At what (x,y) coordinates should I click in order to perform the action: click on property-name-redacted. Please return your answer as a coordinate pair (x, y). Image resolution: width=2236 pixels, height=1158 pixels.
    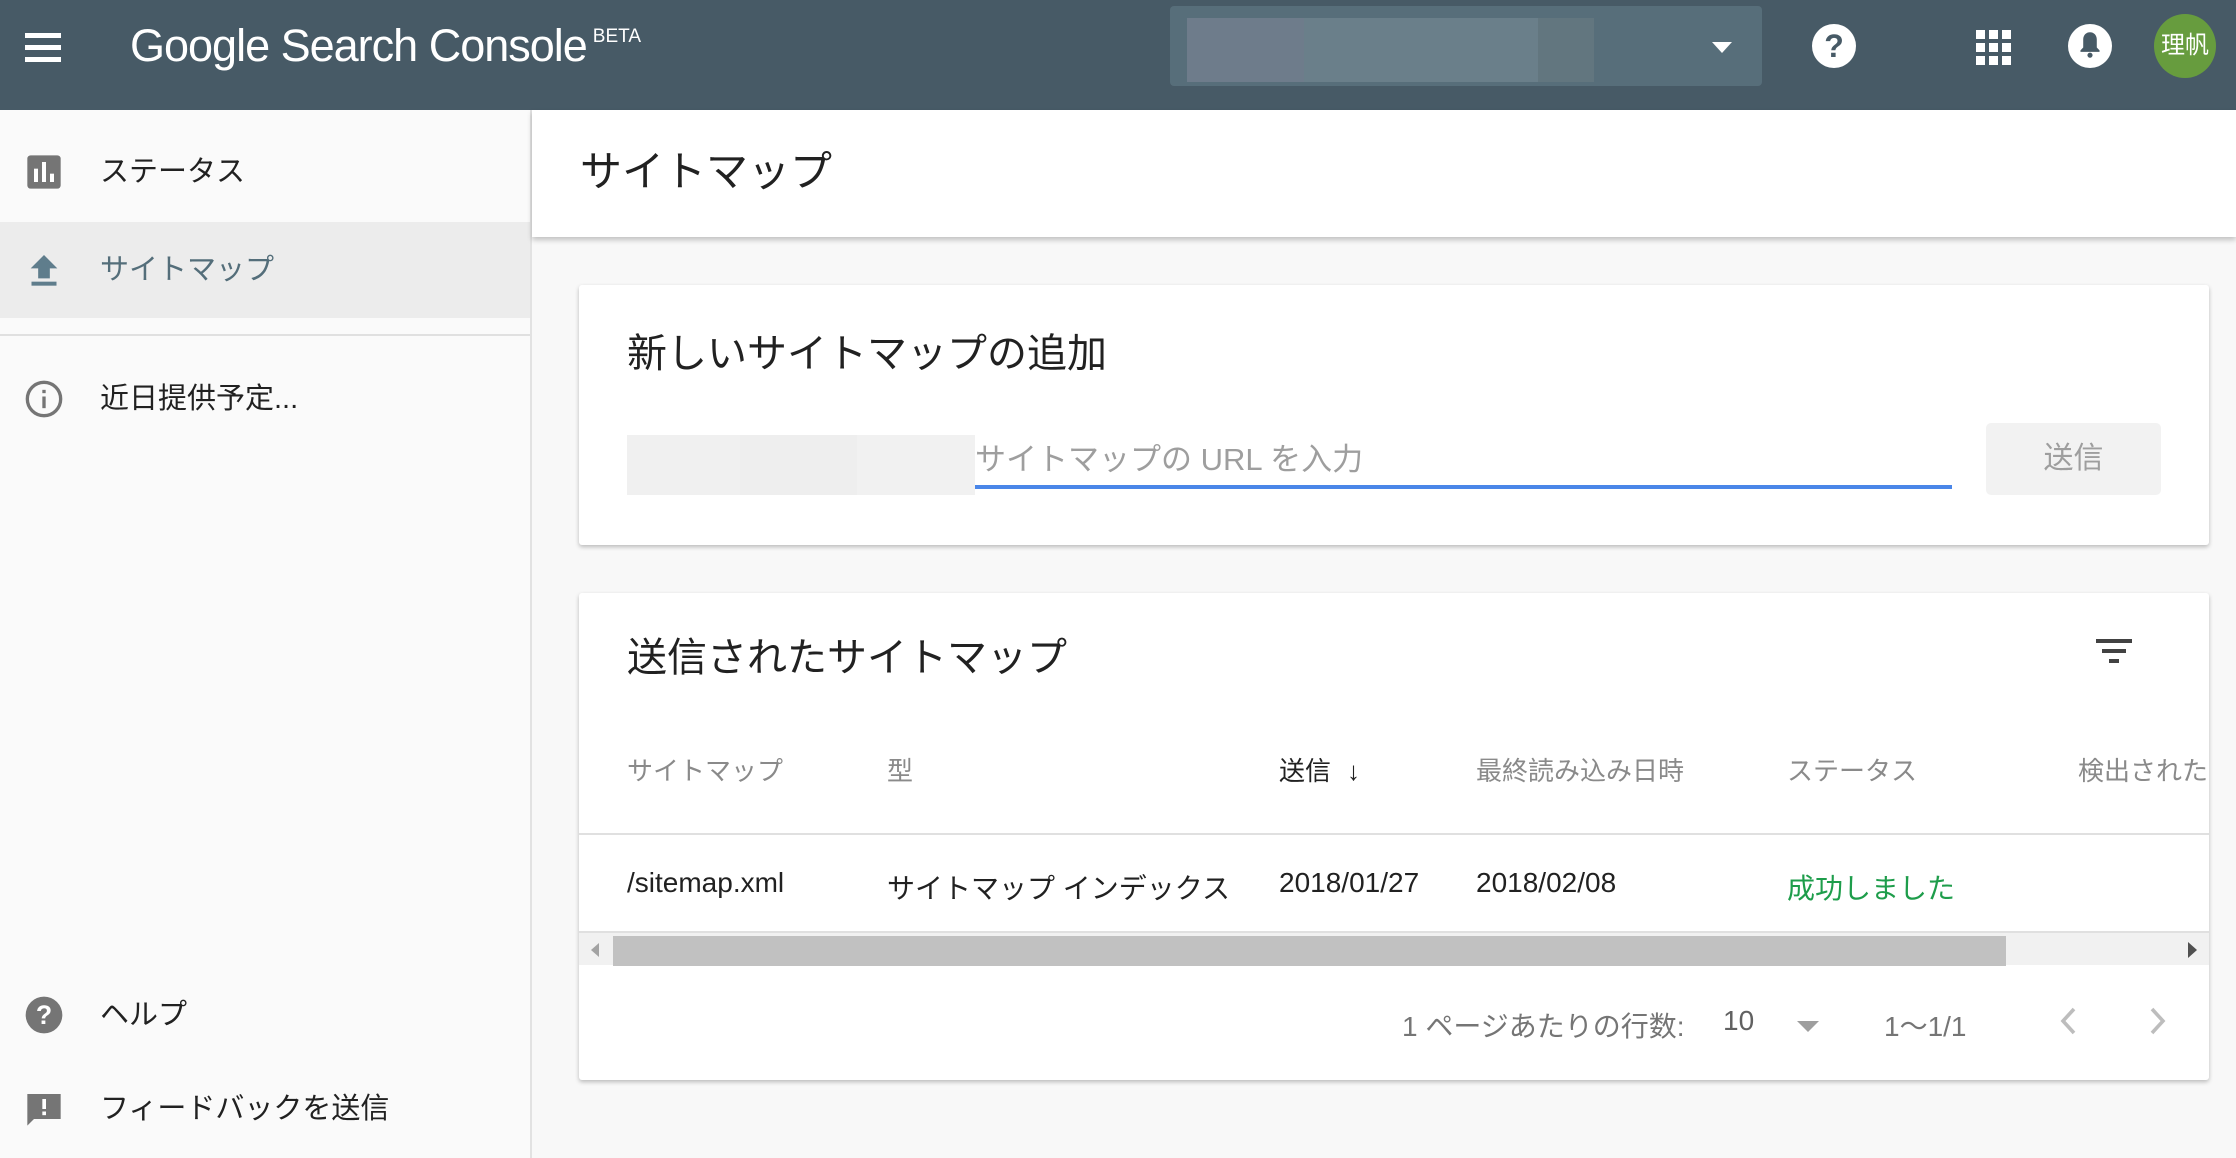
    Looking at the image, I should click on (1390, 50).